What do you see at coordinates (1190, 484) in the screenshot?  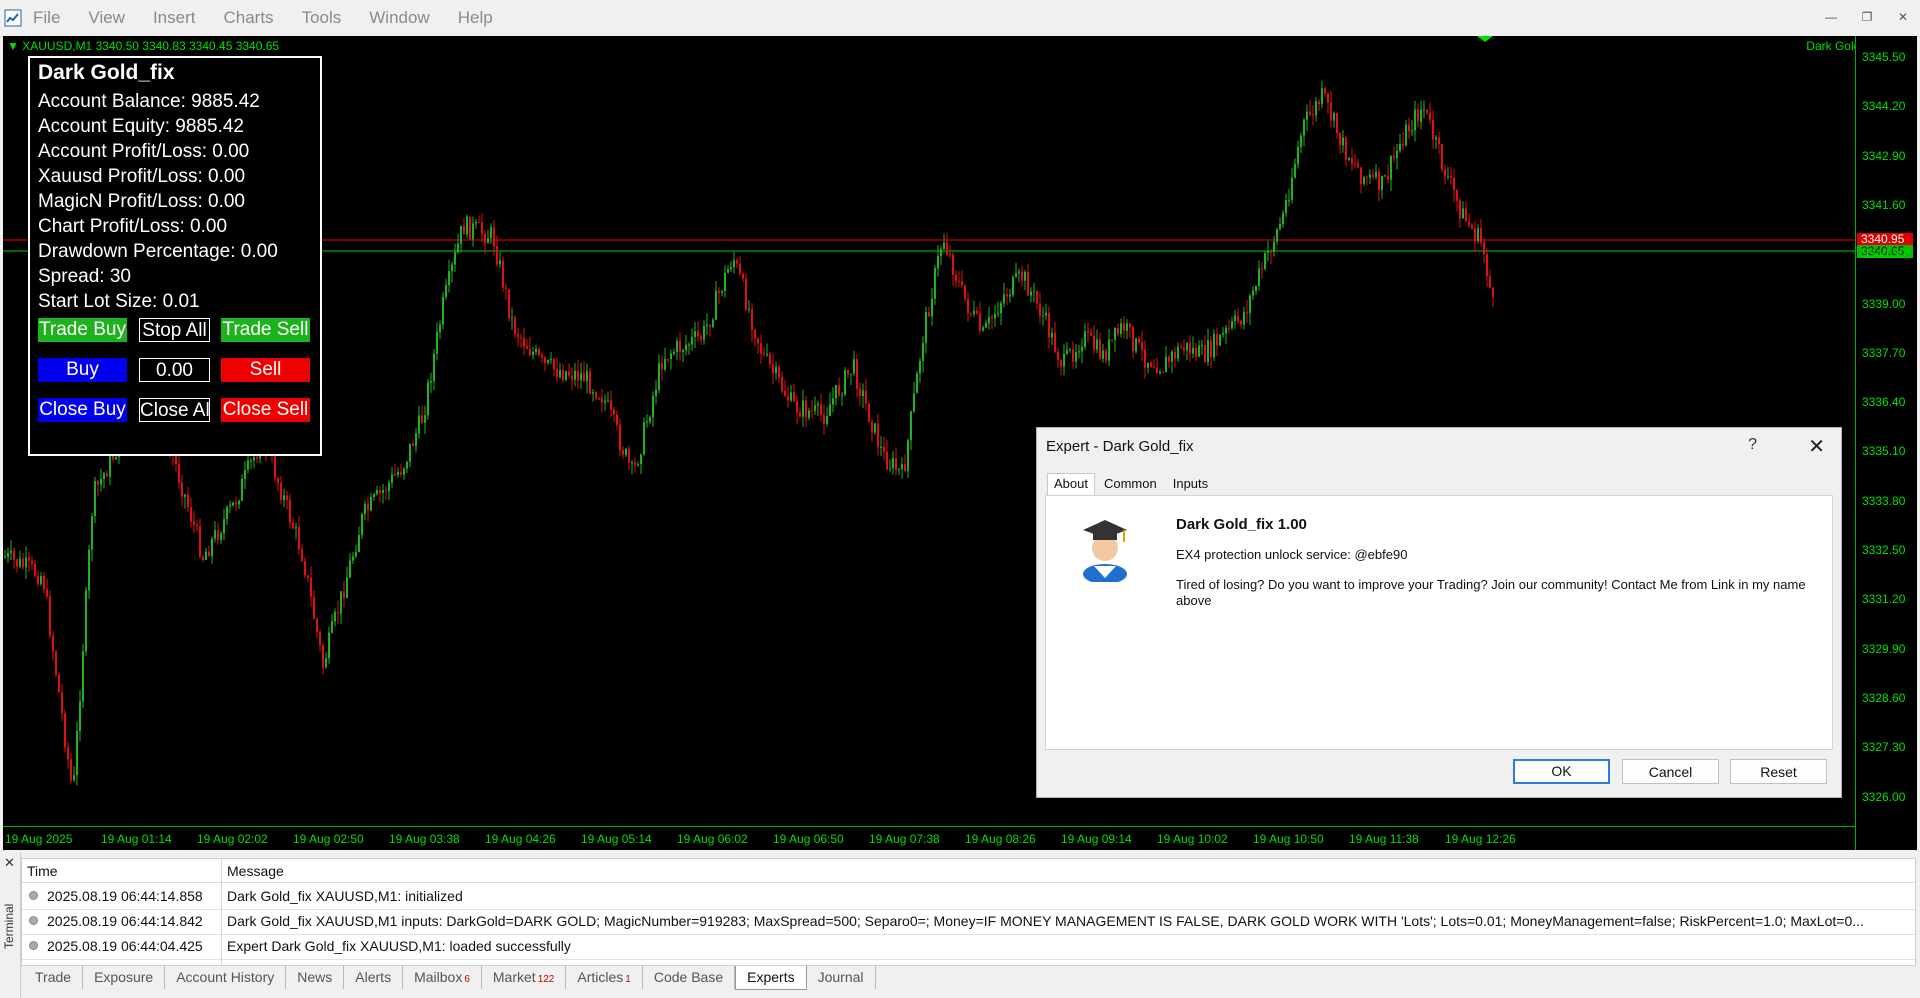 I see `tab-inputs: Inputs` at bounding box center [1190, 484].